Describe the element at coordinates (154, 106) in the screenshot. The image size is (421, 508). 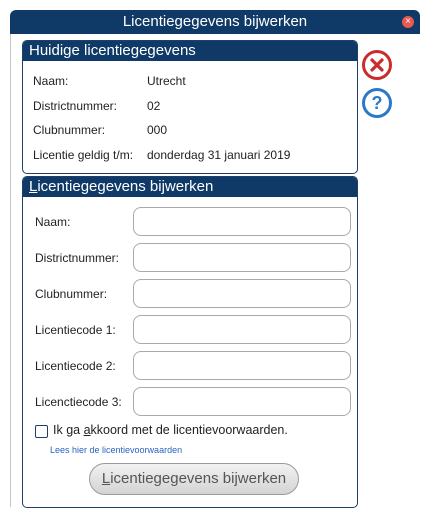
I see `current-district-value: 02` at that location.